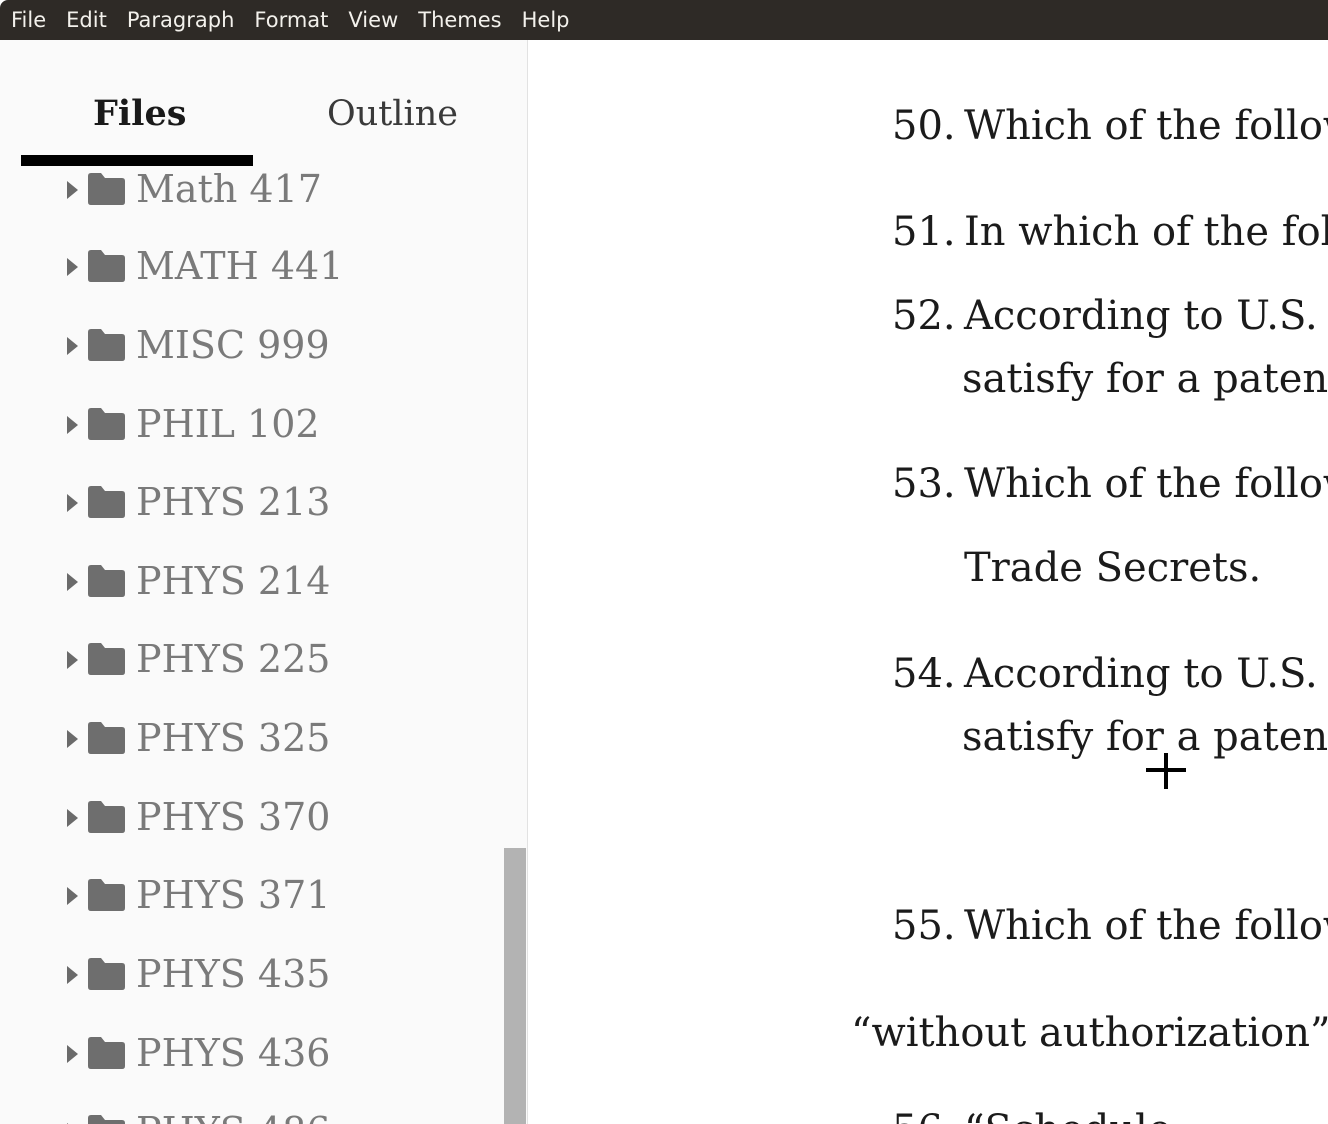  What do you see at coordinates (515, 986) in the screenshot?
I see `sidebar-scrollbar-thumb` at bounding box center [515, 986].